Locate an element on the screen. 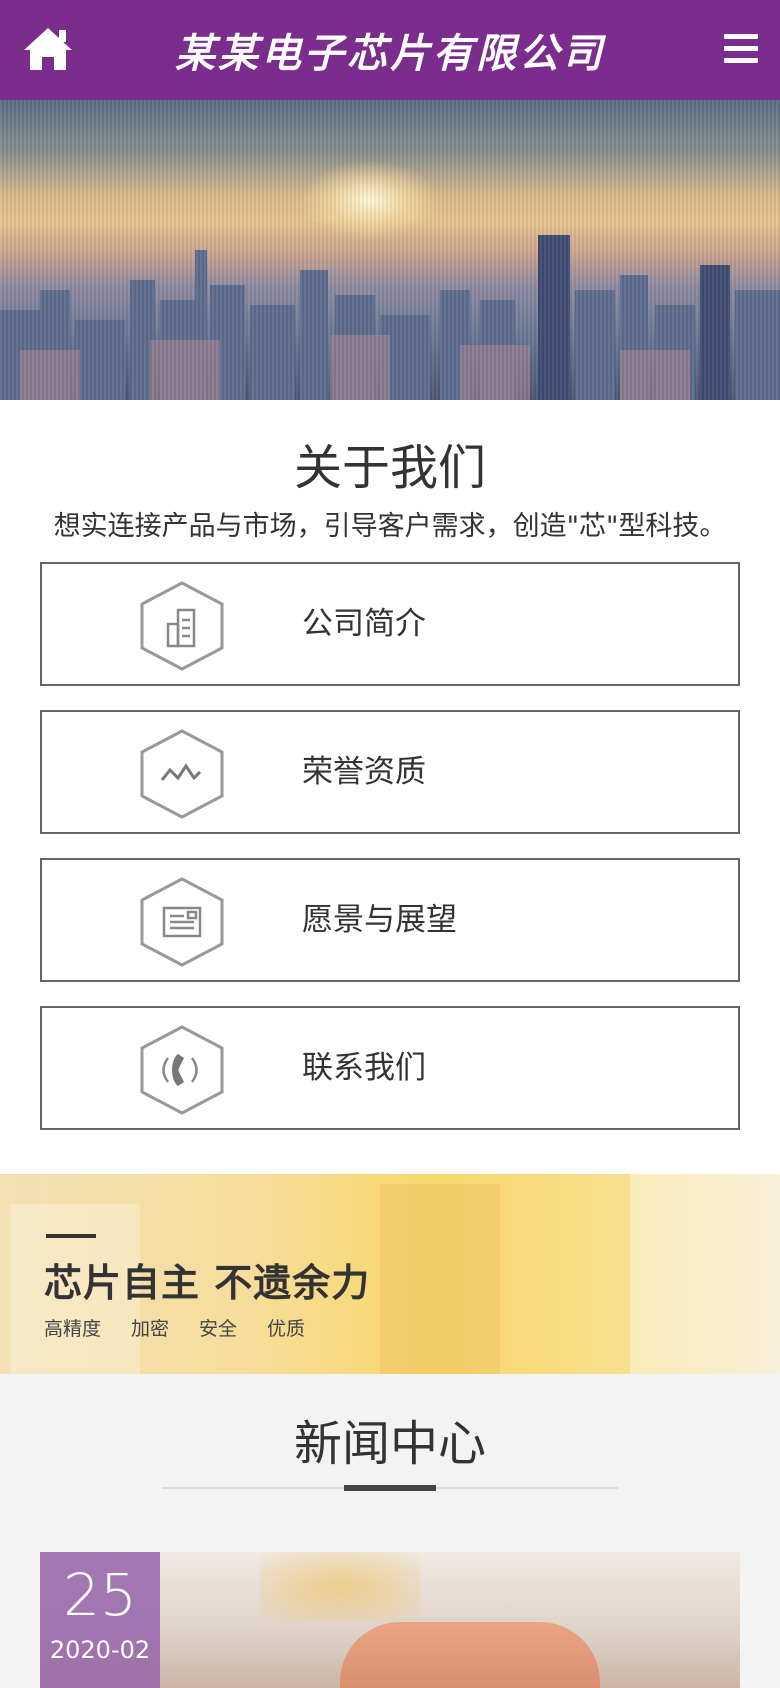  title-underline-accent is located at coordinates (390, 1488).